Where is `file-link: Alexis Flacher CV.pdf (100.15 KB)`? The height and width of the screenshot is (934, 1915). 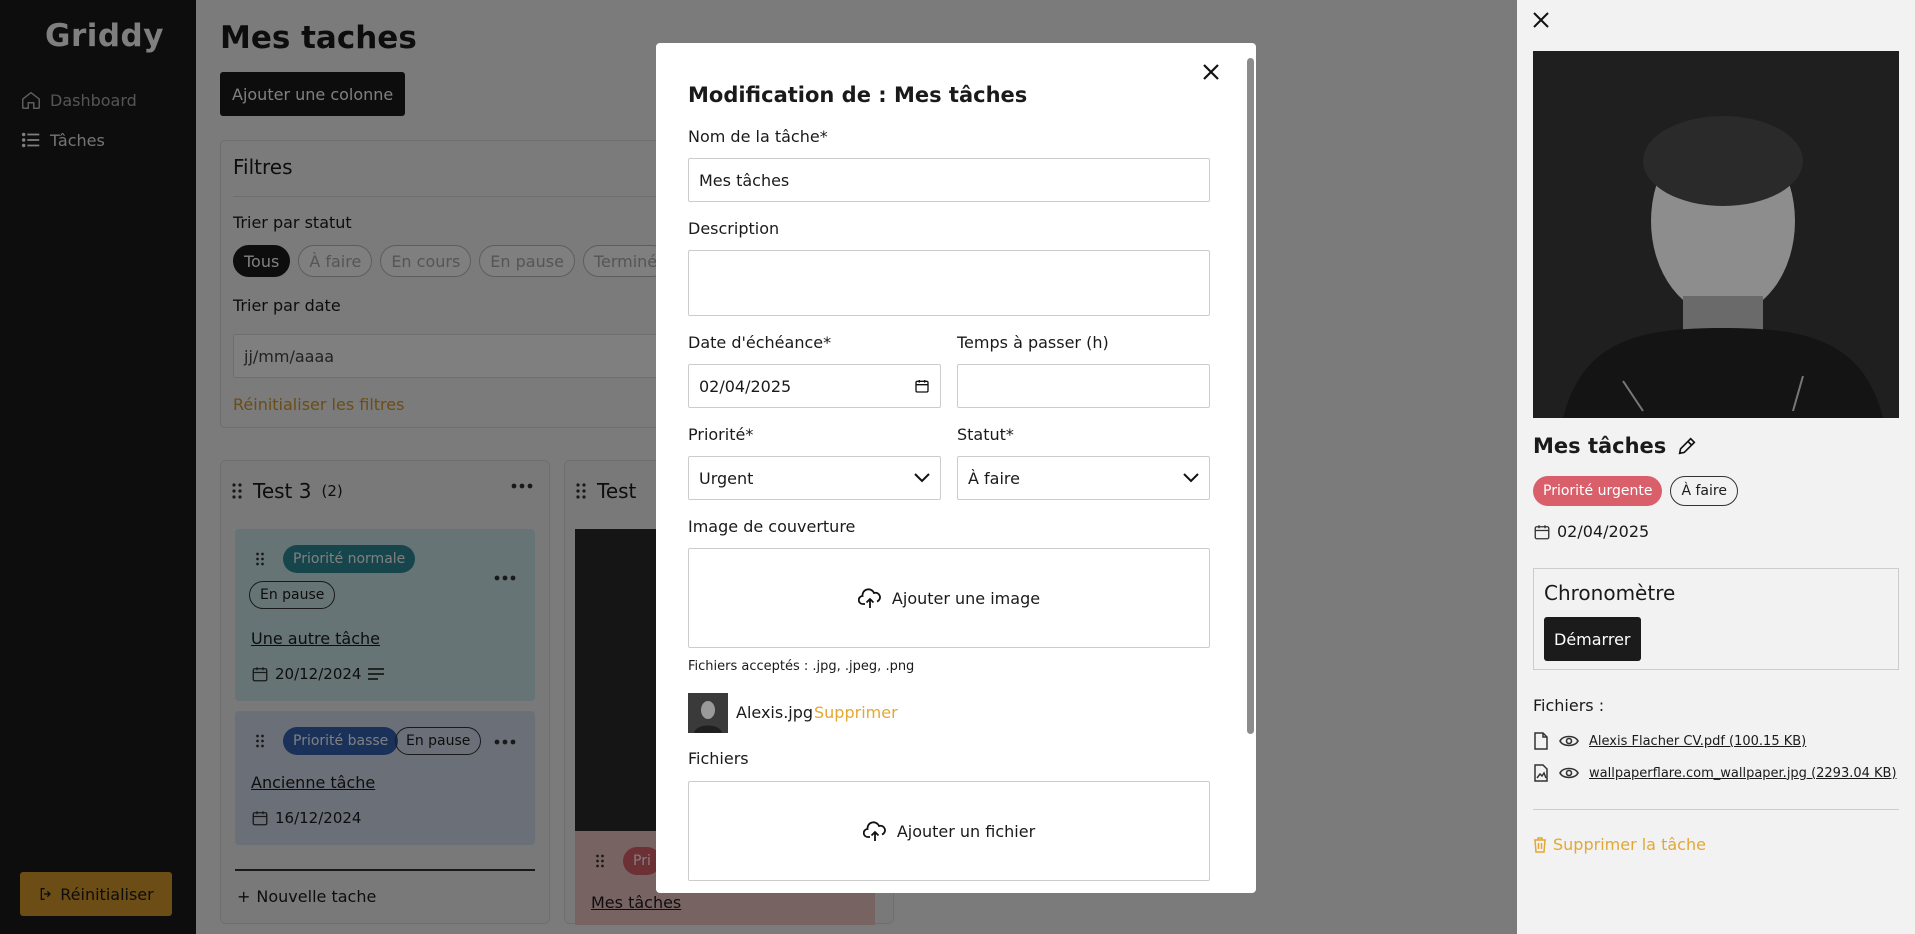 file-link: Alexis Flacher CV.pdf (100.15 KB) is located at coordinates (1697, 741).